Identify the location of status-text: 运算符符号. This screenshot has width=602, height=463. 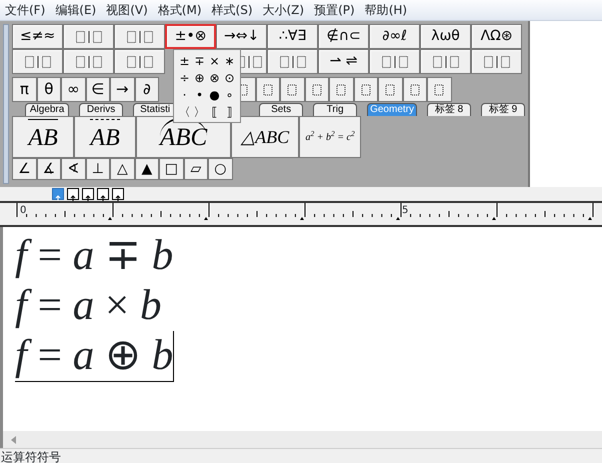
(30, 456).